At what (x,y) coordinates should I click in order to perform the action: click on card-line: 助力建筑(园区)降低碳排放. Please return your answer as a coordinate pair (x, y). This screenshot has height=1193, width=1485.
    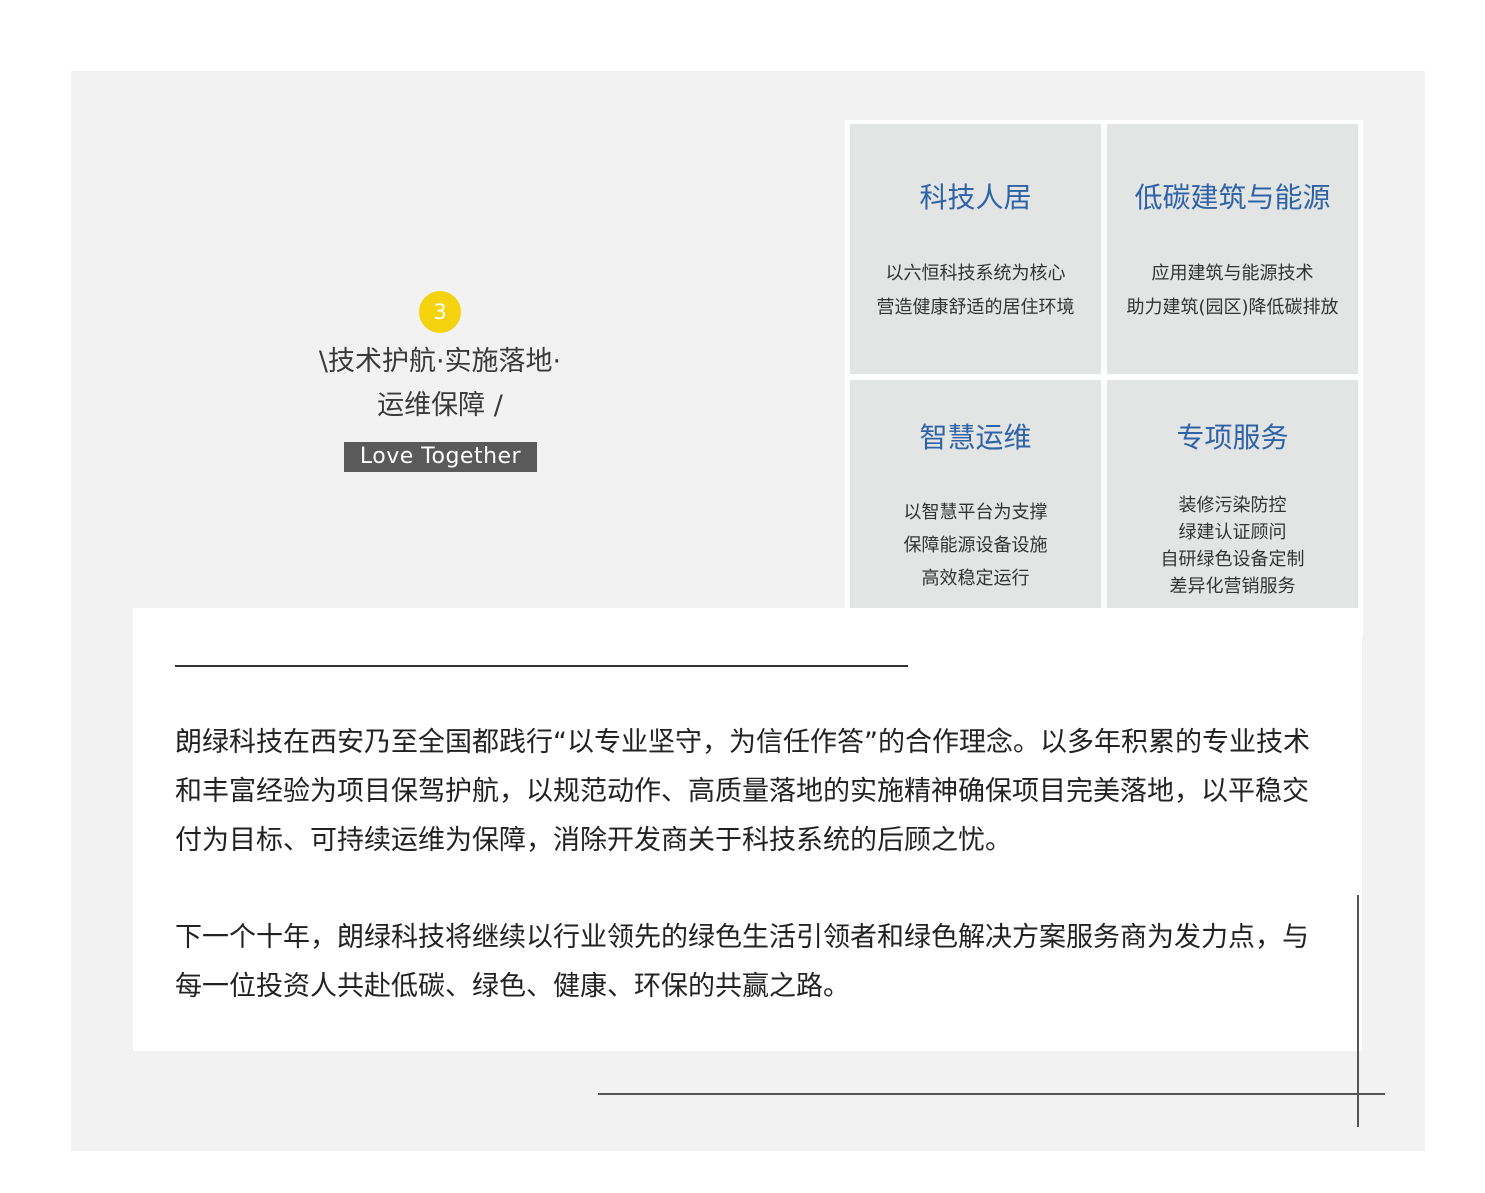
    Looking at the image, I should click on (1232, 307).